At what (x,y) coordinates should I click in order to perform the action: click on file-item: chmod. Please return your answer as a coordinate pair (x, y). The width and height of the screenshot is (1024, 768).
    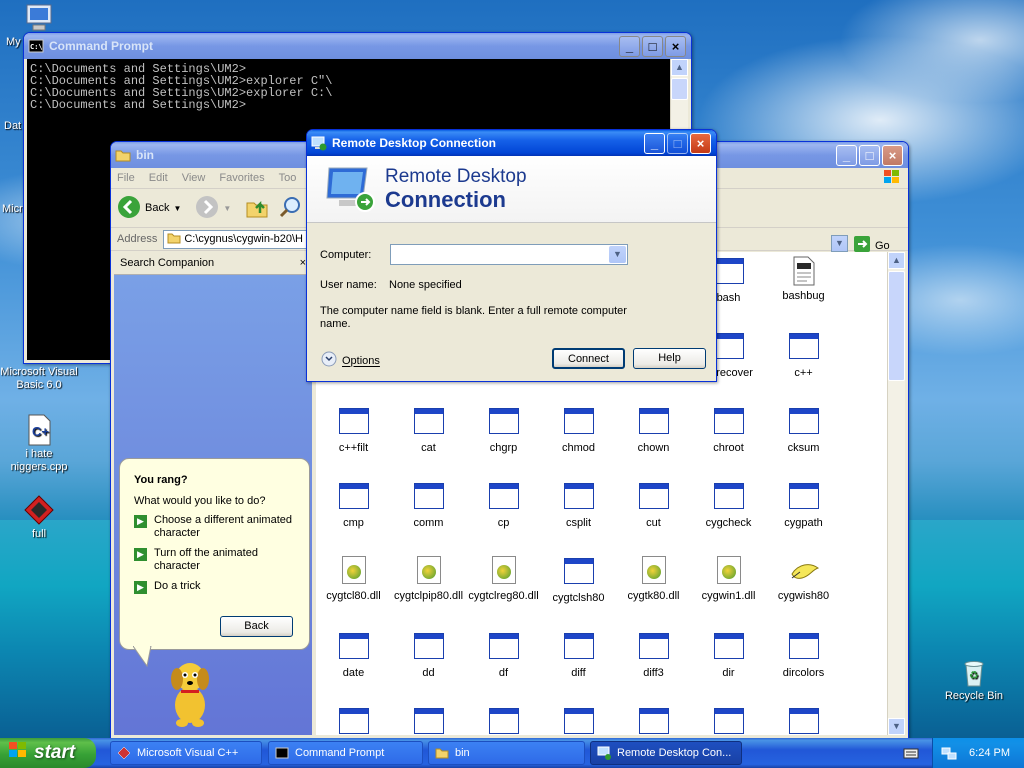
    Looking at the image, I should click on (578, 430).